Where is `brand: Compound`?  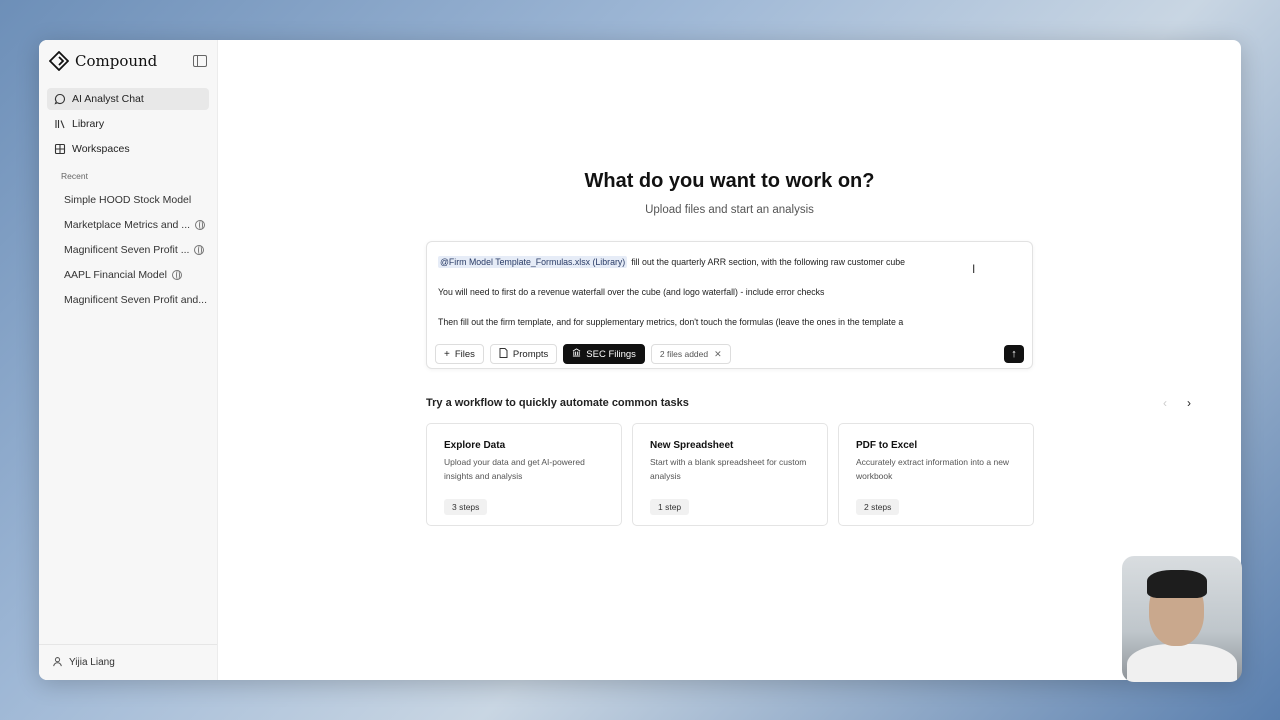
brand: Compound is located at coordinates (128, 61).